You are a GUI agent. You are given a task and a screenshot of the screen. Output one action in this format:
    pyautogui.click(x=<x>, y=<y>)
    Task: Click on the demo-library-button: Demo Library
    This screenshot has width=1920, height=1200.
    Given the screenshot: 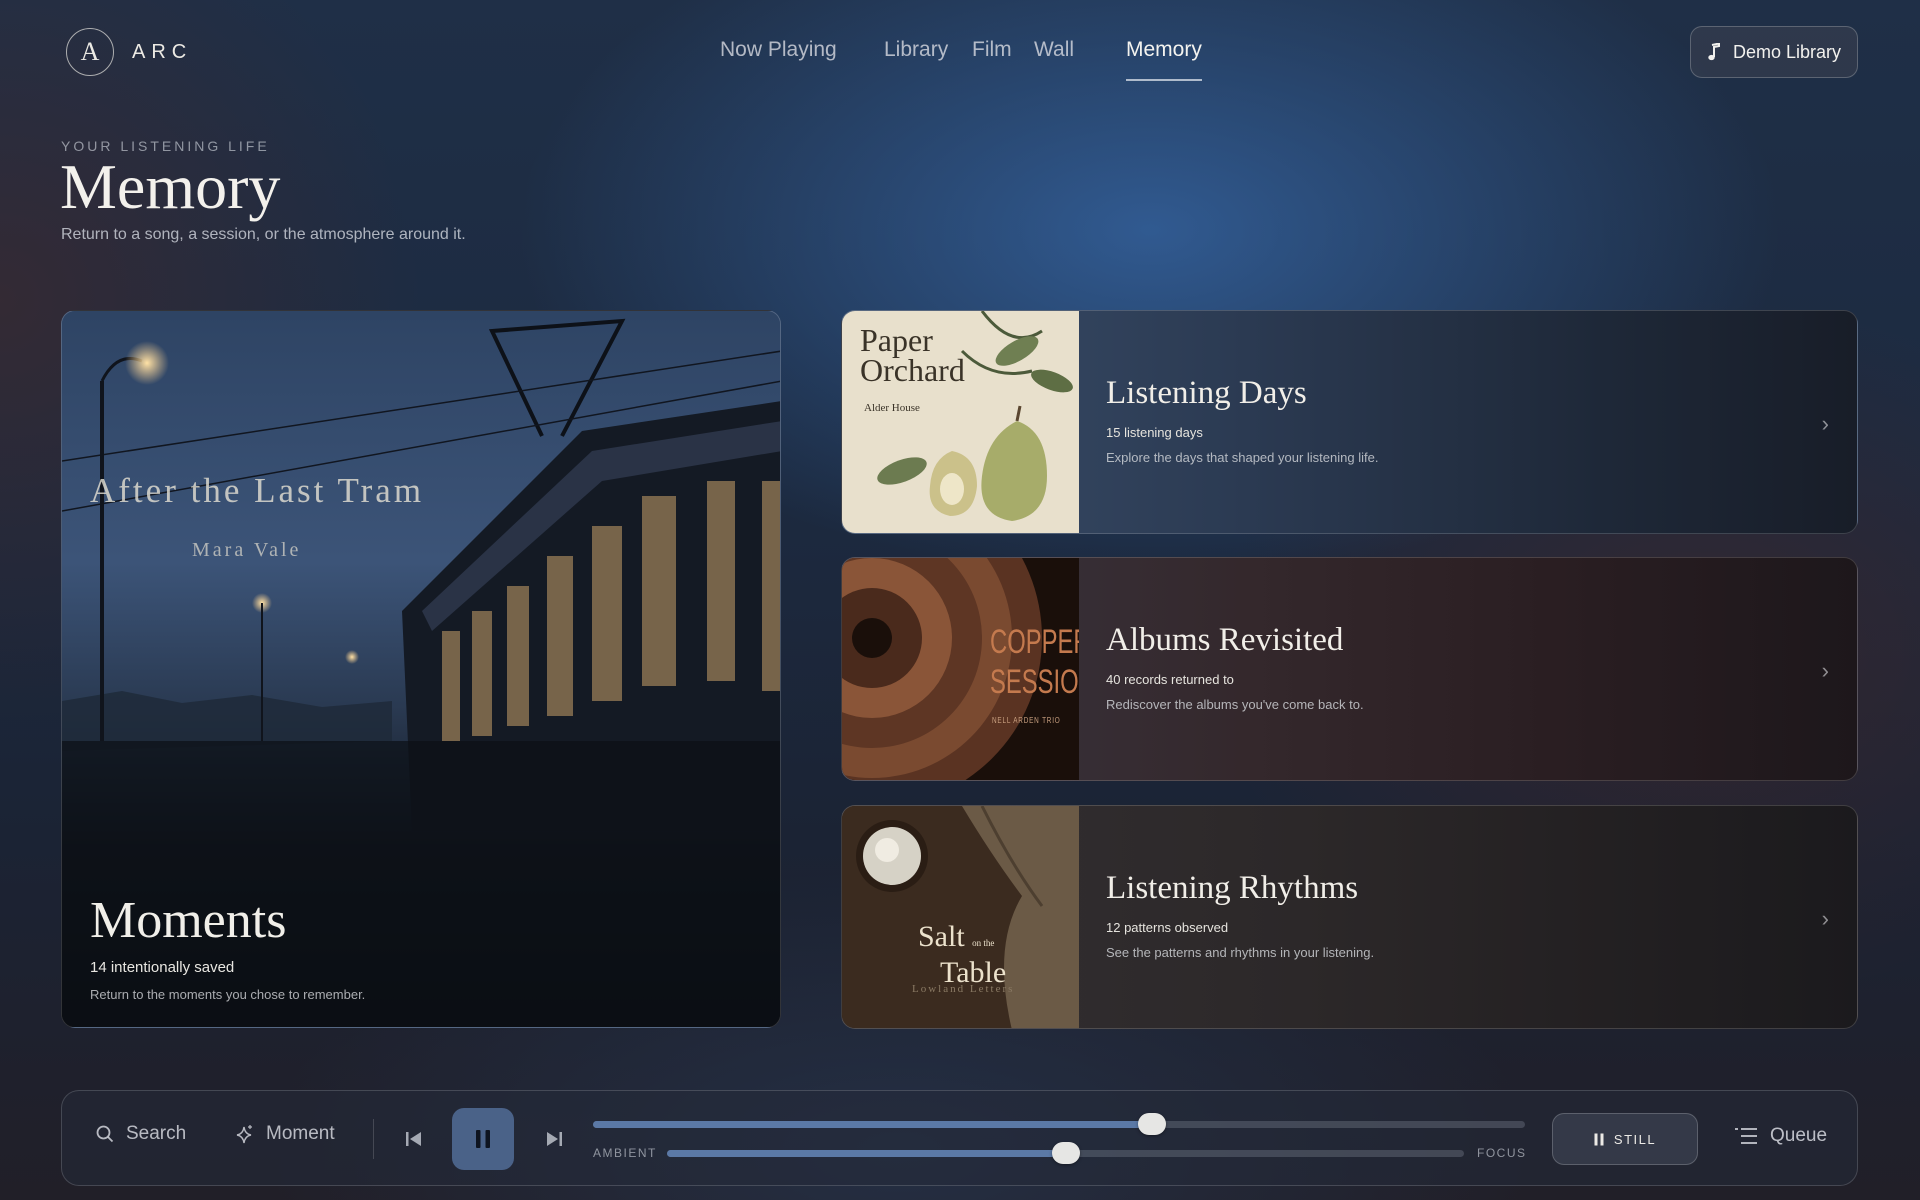 What is the action you would take?
    pyautogui.click(x=1774, y=52)
    